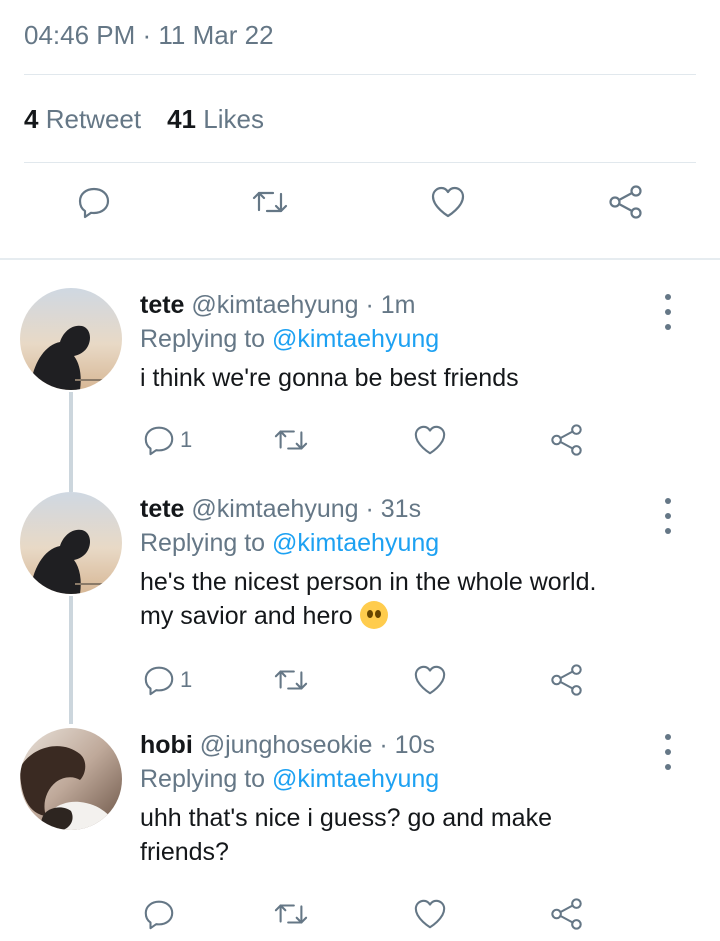 This screenshot has width=720, height=941. I want to click on retweet-stat: 4 Retweet, so click(82, 119).